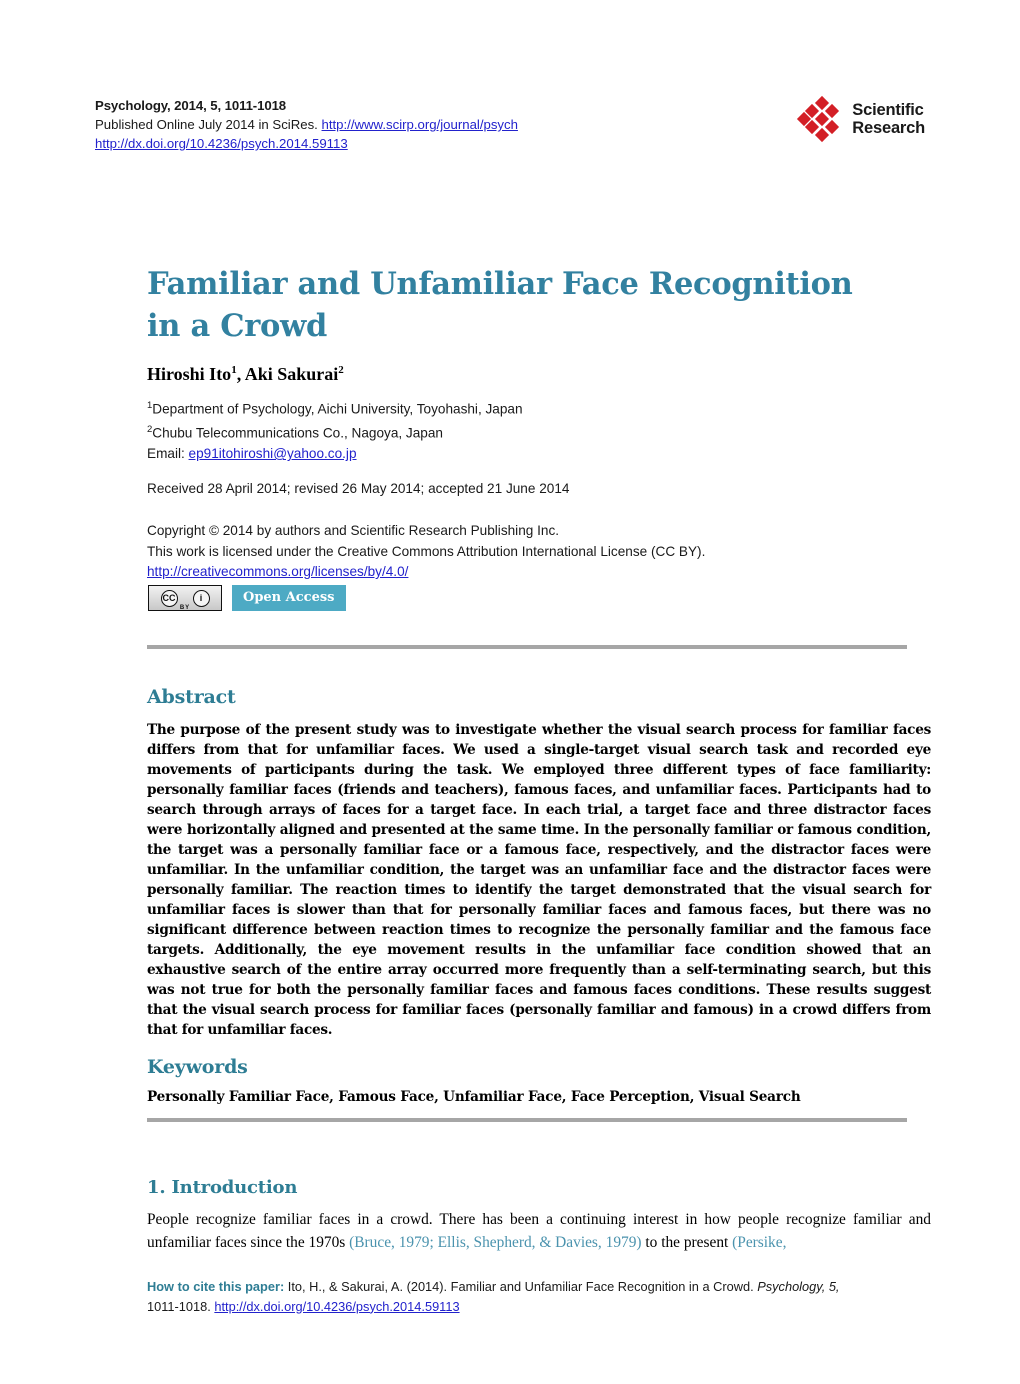 The height and width of the screenshot is (1384, 1020). What do you see at coordinates (289, 598) in the screenshot?
I see `open-access-badge: Open Access` at bounding box center [289, 598].